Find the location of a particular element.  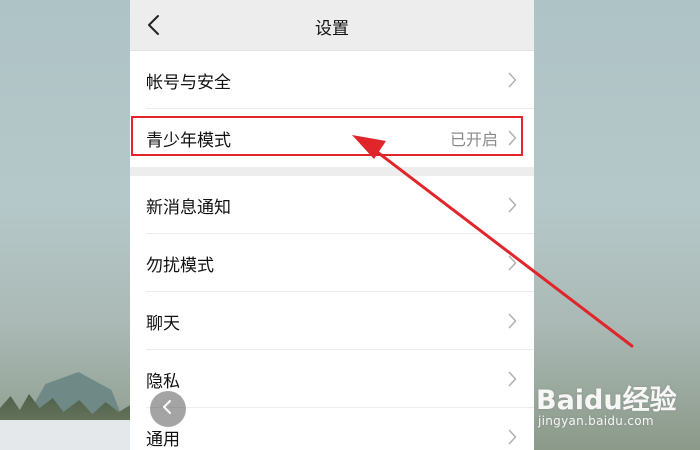

settings-item-label: 青少年模式 is located at coordinates (188, 140).